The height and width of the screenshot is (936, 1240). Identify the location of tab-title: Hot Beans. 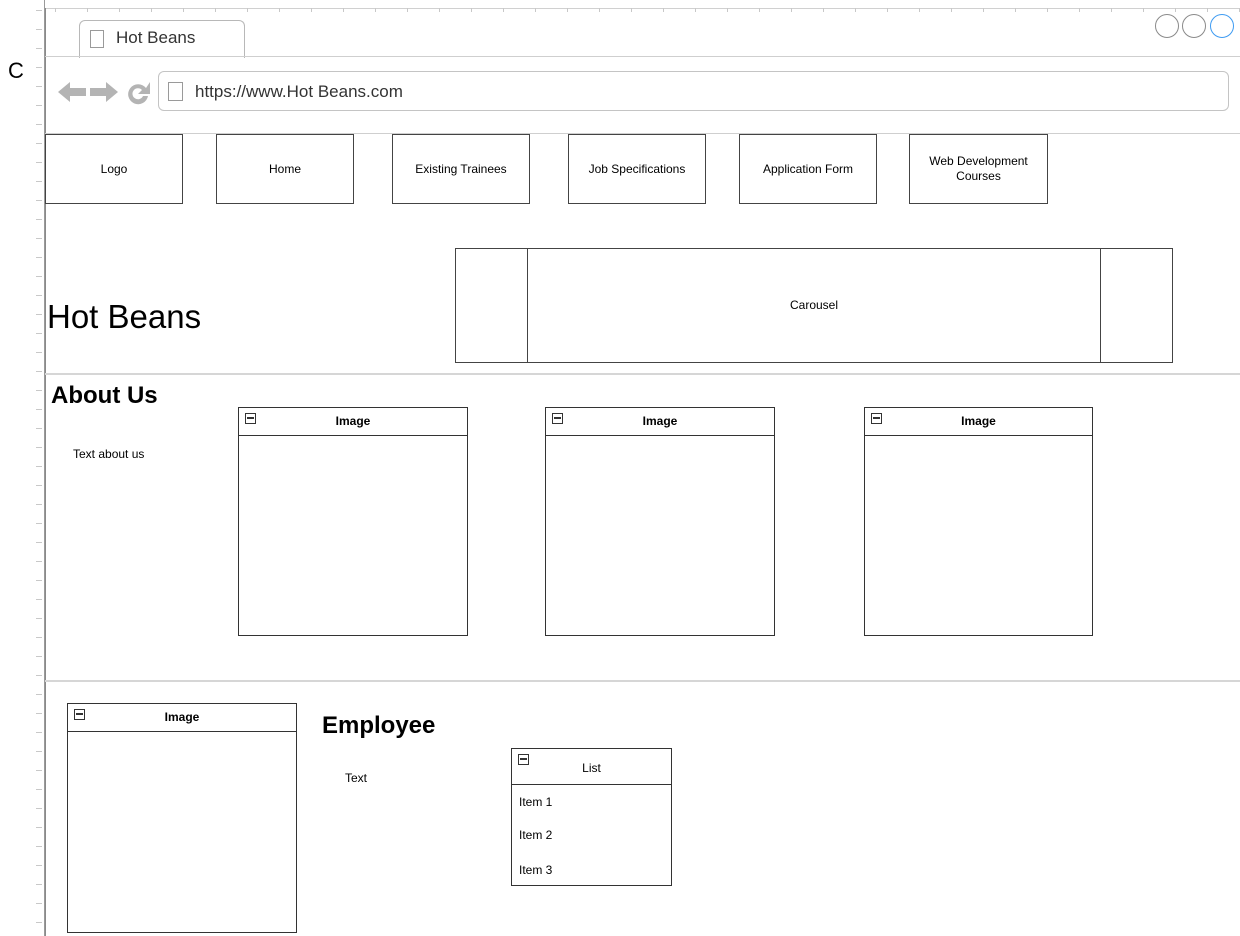
(156, 37).